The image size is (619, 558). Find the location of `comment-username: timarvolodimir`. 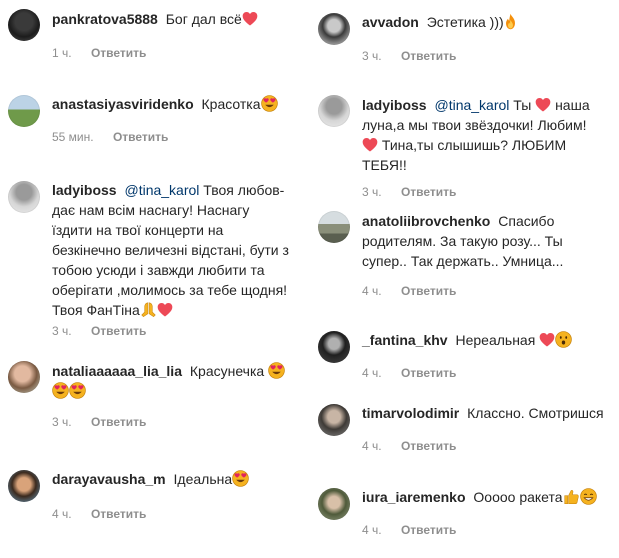

comment-username: timarvolodimir is located at coordinates (410, 413).